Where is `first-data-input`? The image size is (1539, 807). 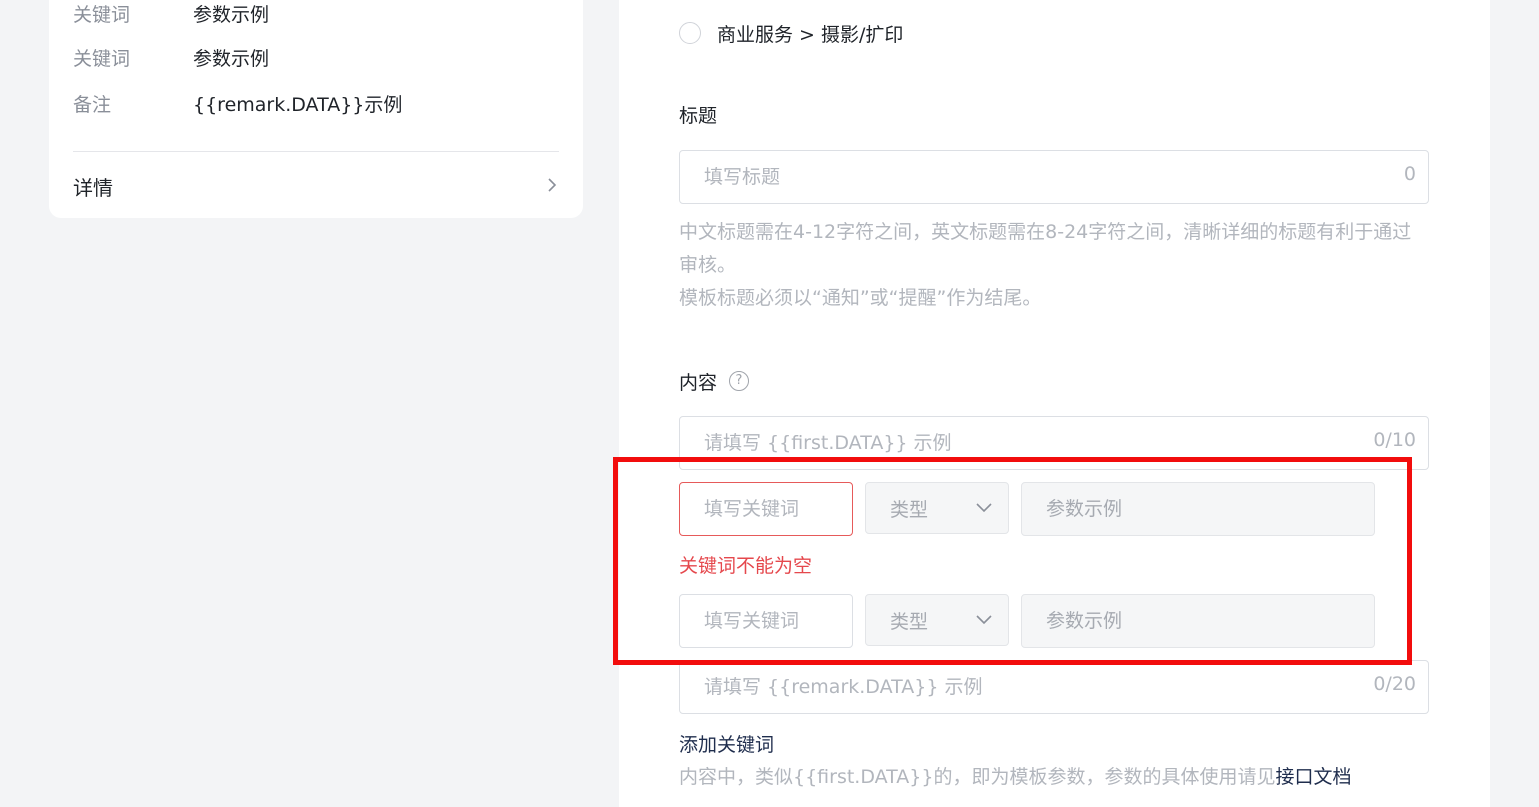
first-data-input is located at coordinates (1054, 443).